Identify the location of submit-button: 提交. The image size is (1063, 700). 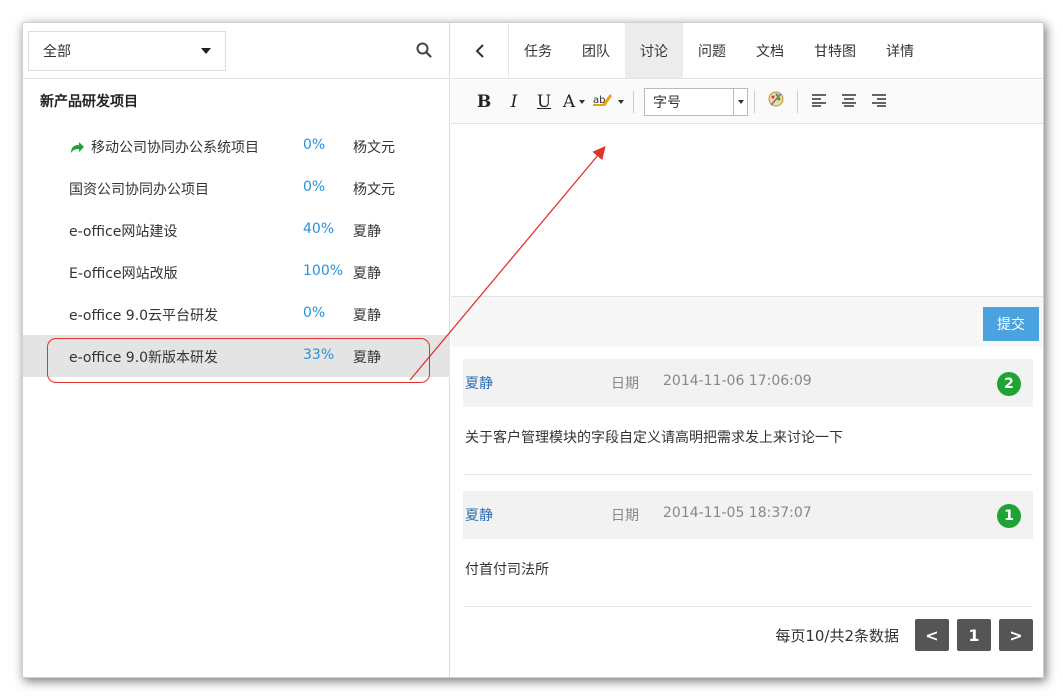
(1011, 324).